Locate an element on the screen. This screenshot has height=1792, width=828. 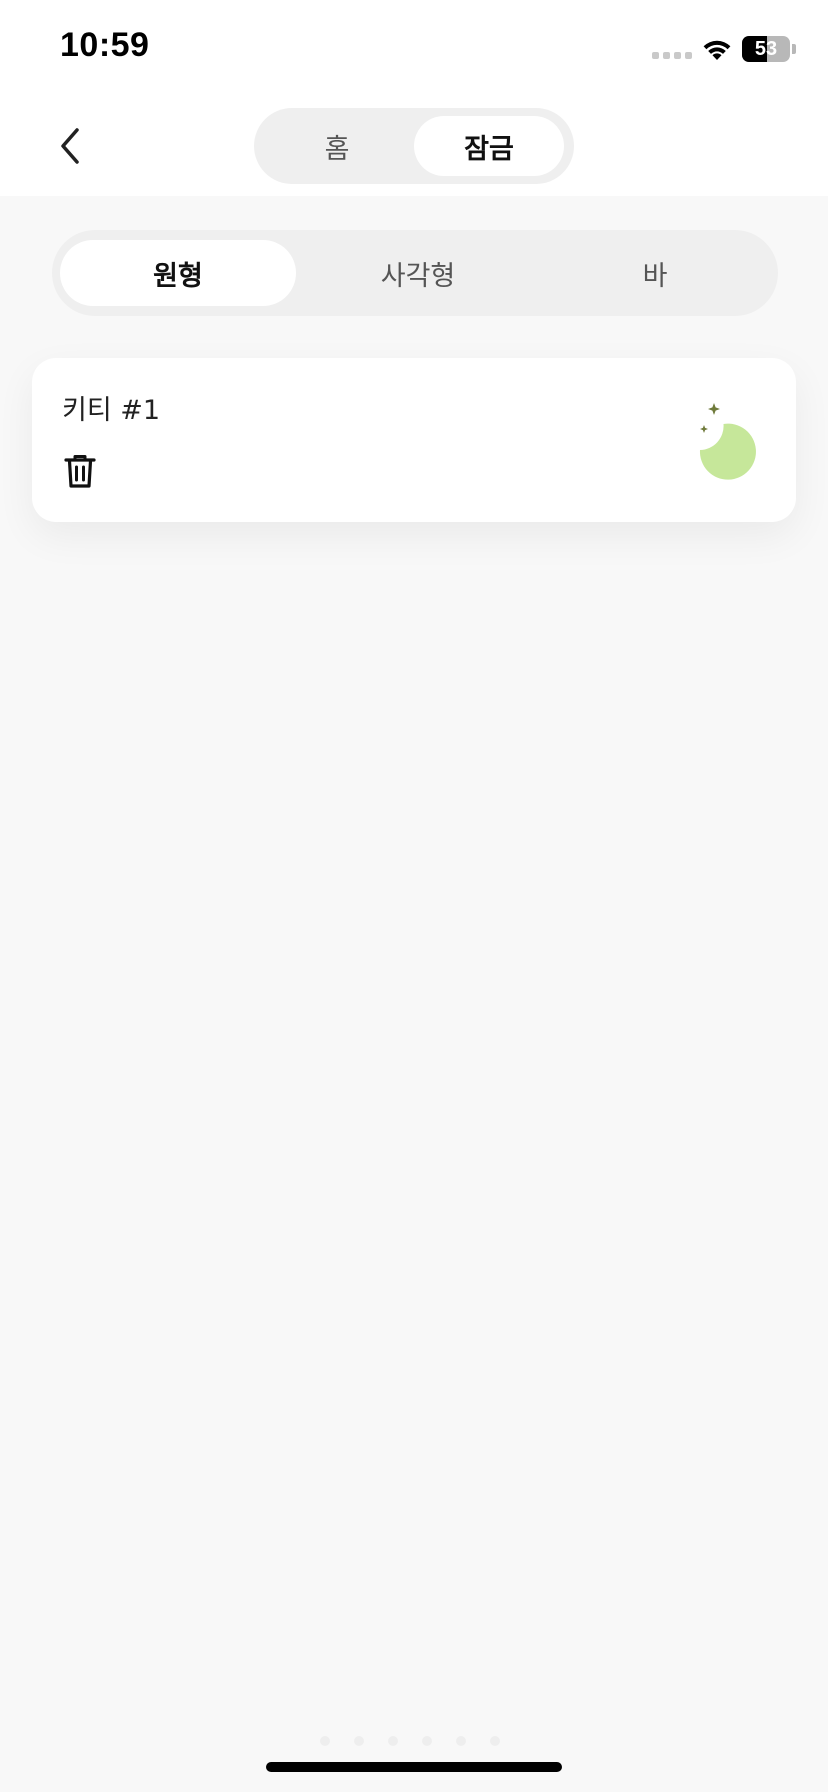
toggle-sleep: 잠금 is located at coordinates (489, 146).